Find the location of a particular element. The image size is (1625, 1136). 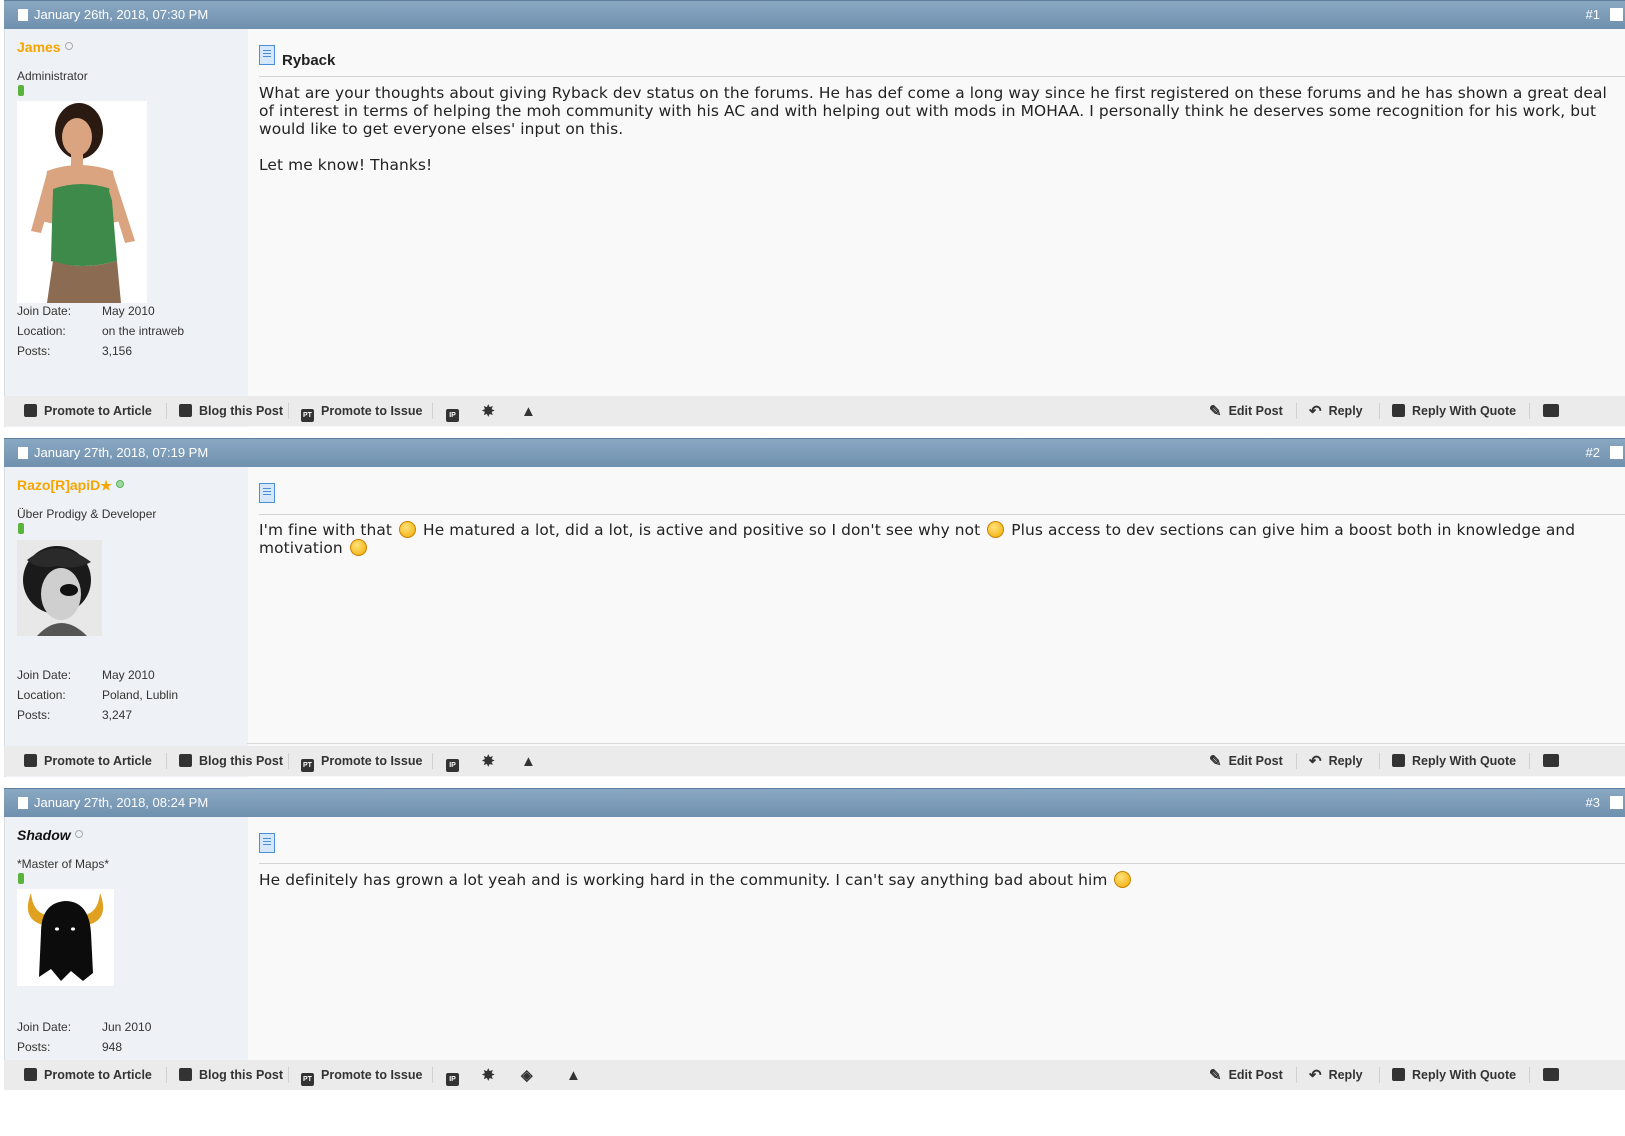

post-count: 3,247 is located at coordinates (117, 715).